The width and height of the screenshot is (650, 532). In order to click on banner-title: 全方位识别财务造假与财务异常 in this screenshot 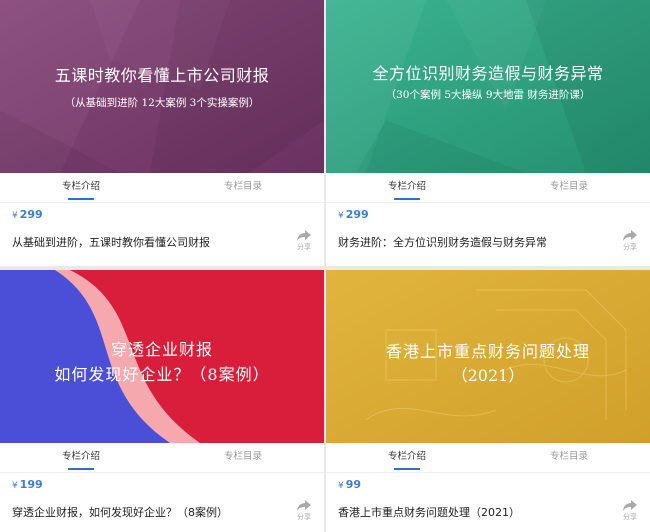, I will do `click(488, 73)`.